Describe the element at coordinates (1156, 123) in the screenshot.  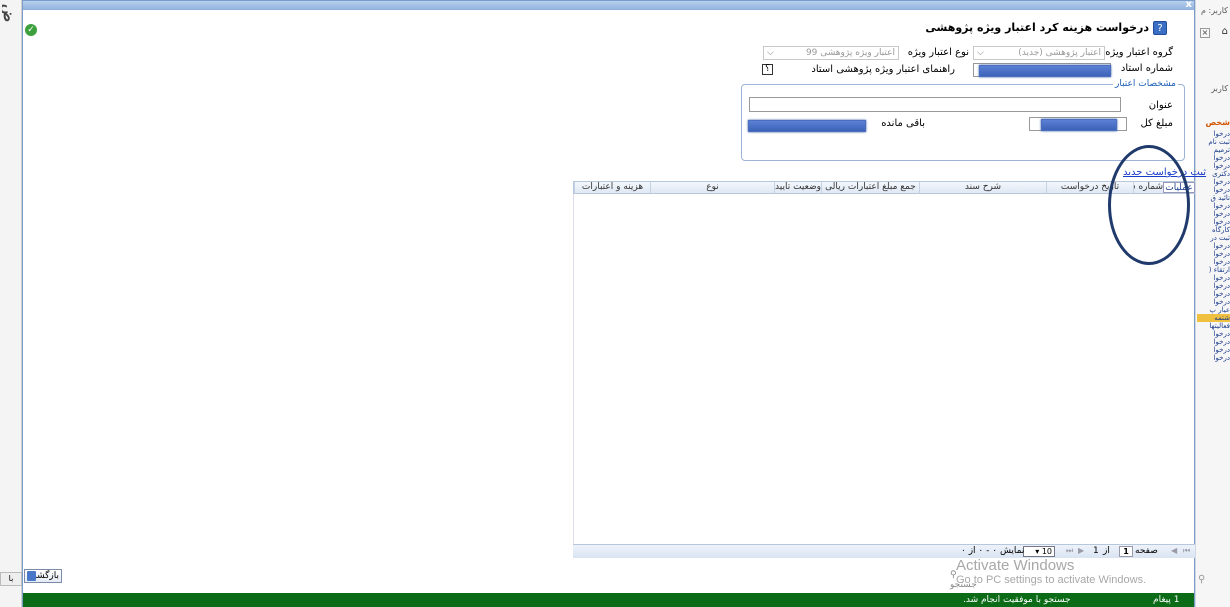
I see `total-amount-label: مبلغ کل` at that location.